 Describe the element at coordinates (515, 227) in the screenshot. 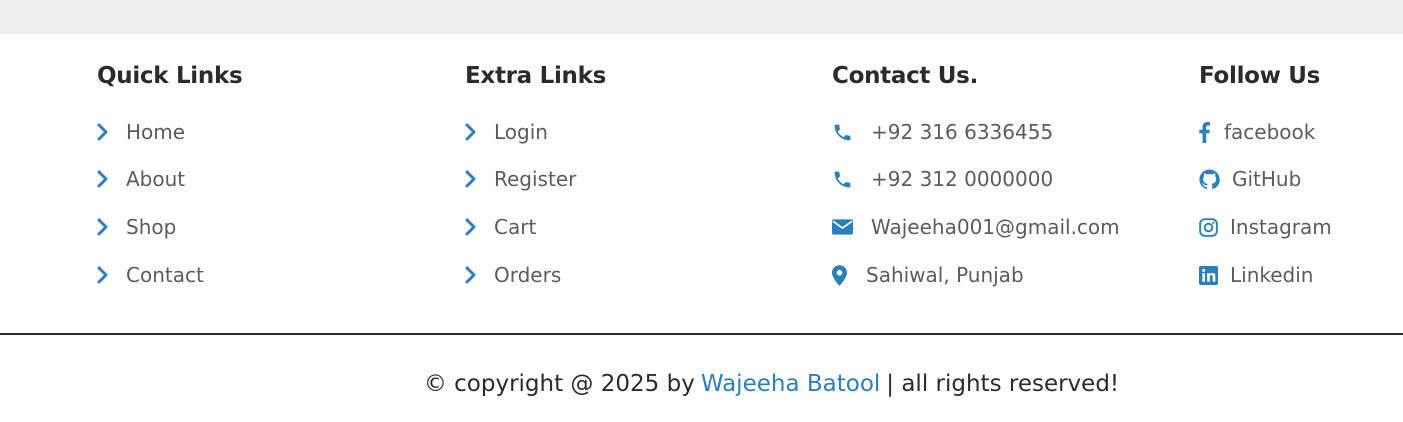

I see `link-label: Cart` at that location.